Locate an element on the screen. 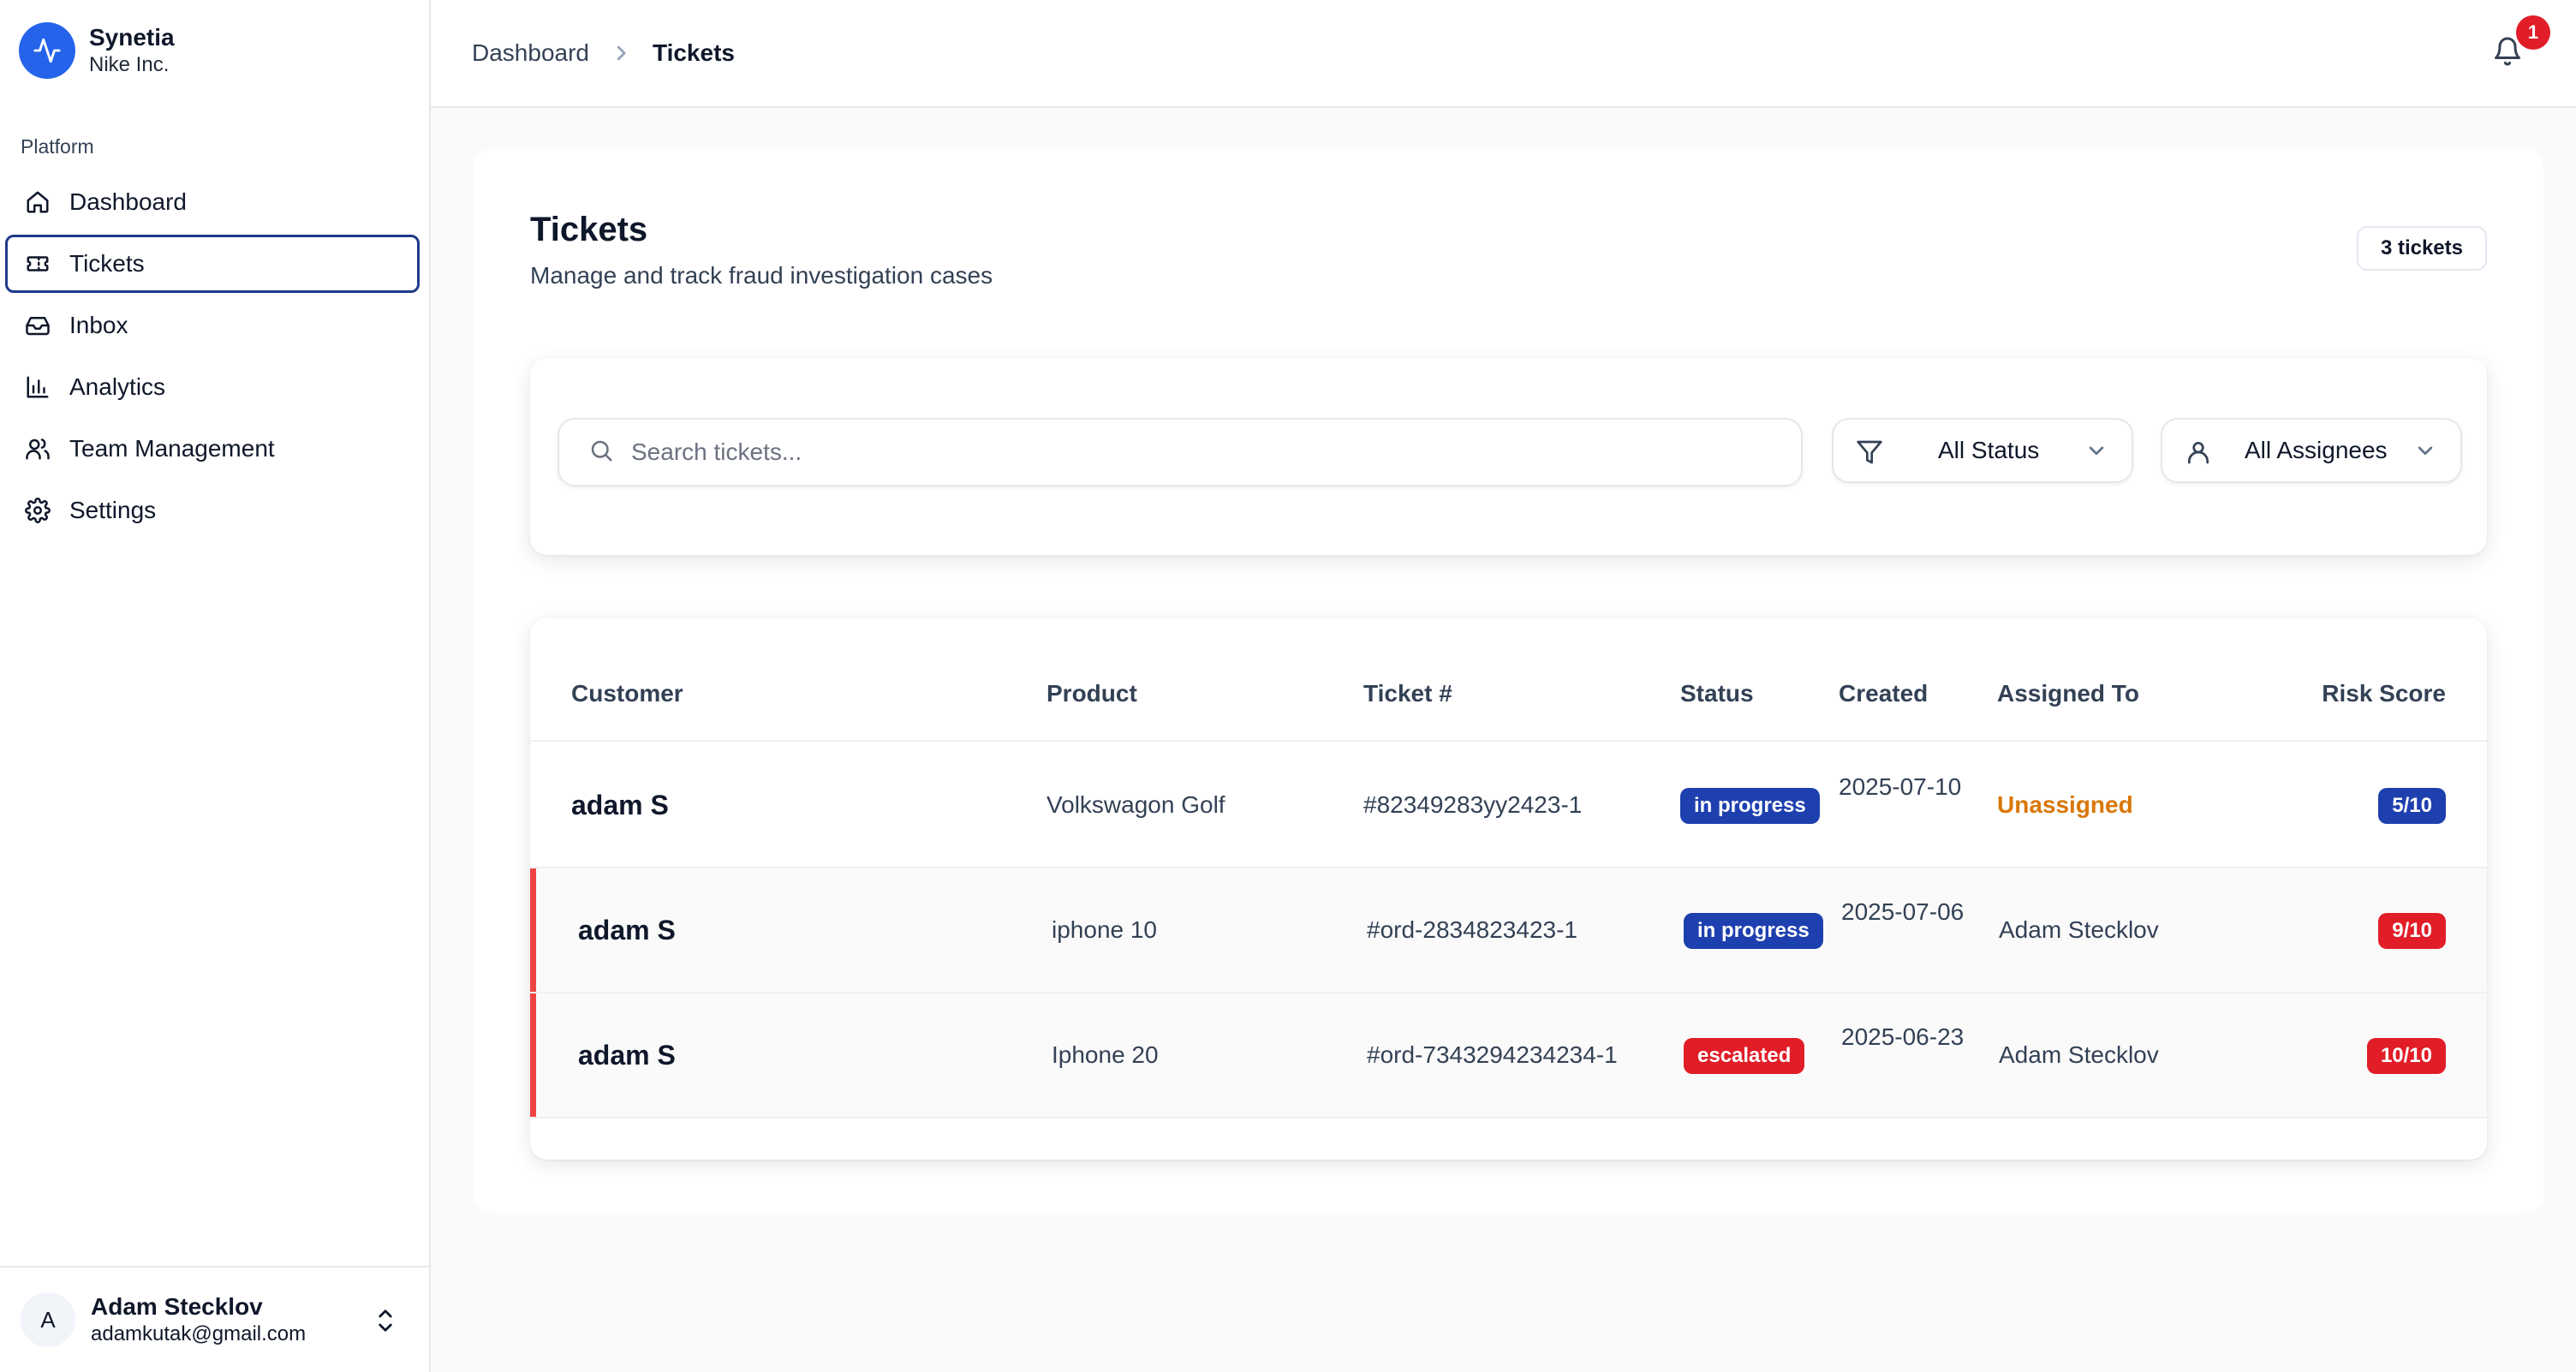  ticket-icon is located at coordinates (37, 263).